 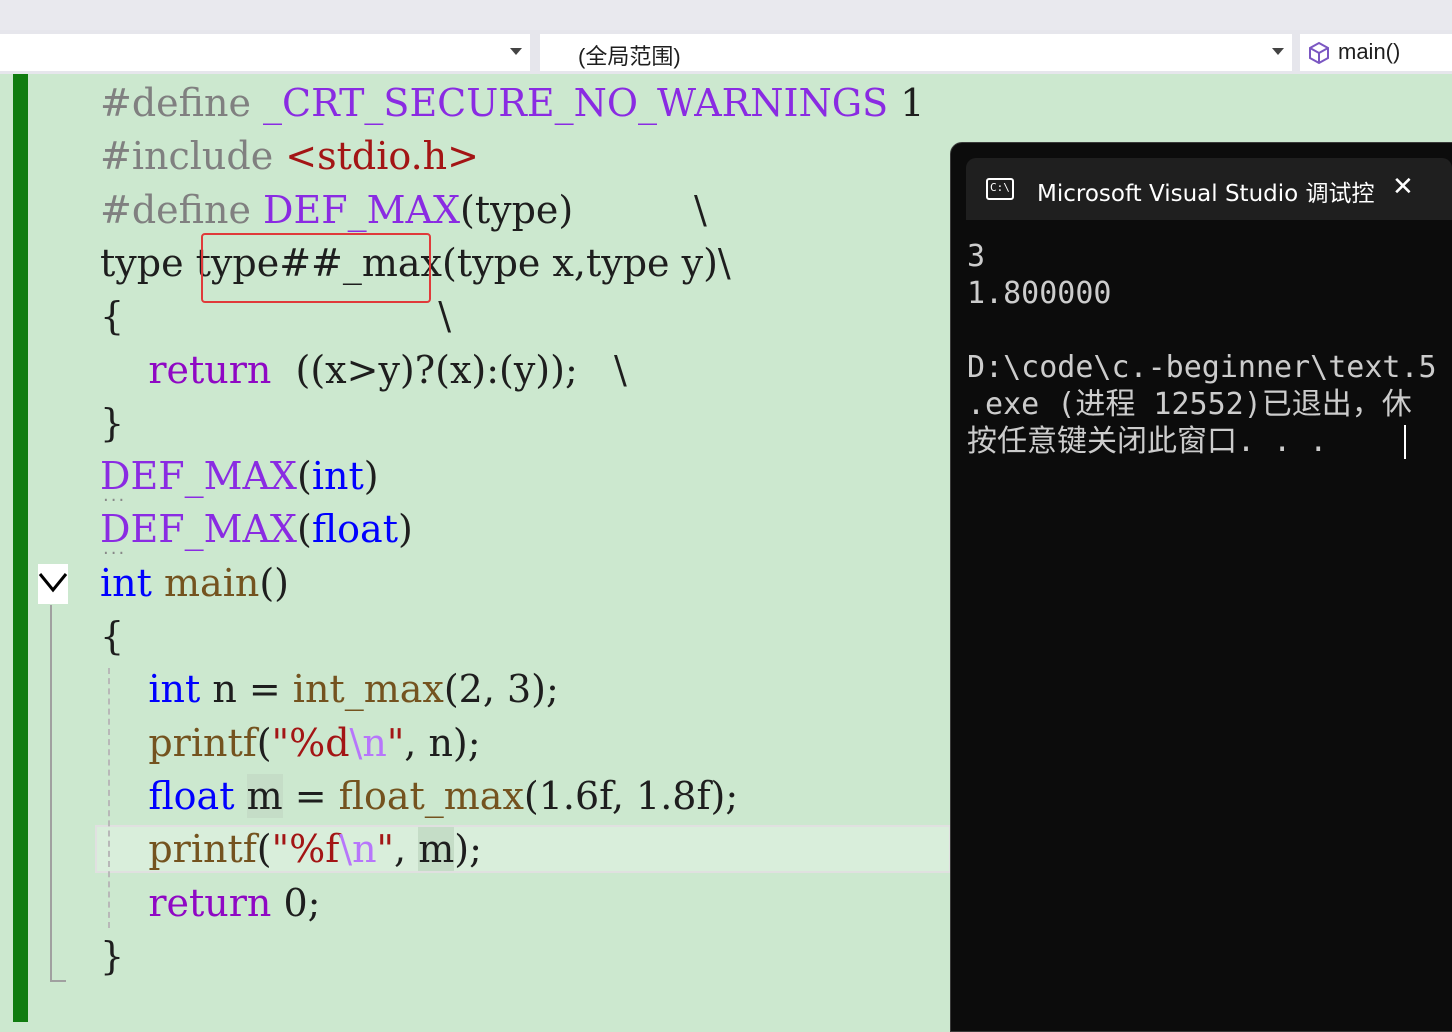 I want to click on fold-line, so click(x=51, y=792).